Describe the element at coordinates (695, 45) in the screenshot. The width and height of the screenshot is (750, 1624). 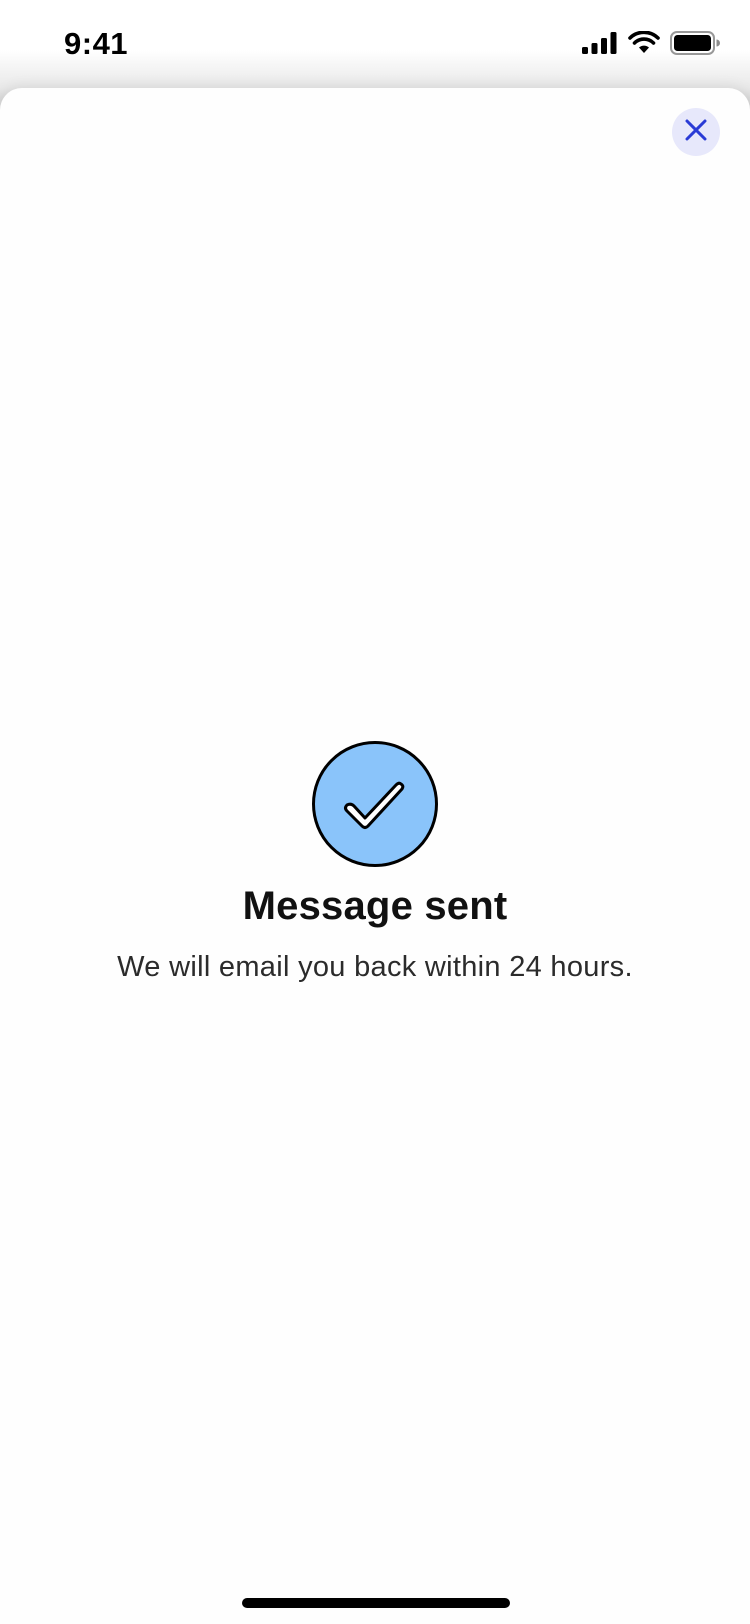
I see `battery-icon` at that location.